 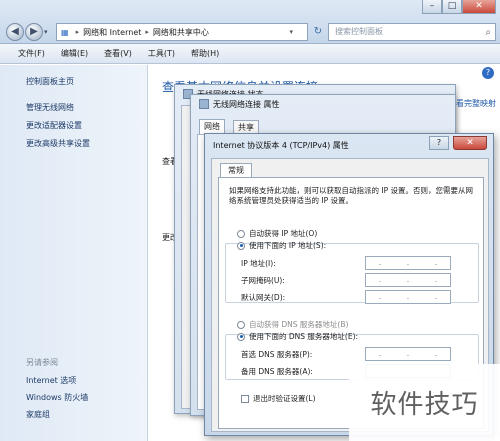 What do you see at coordinates (412, 32) in the screenshot?
I see `search-input: 搜索控制面板 ⌕` at bounding box center [412, 32].